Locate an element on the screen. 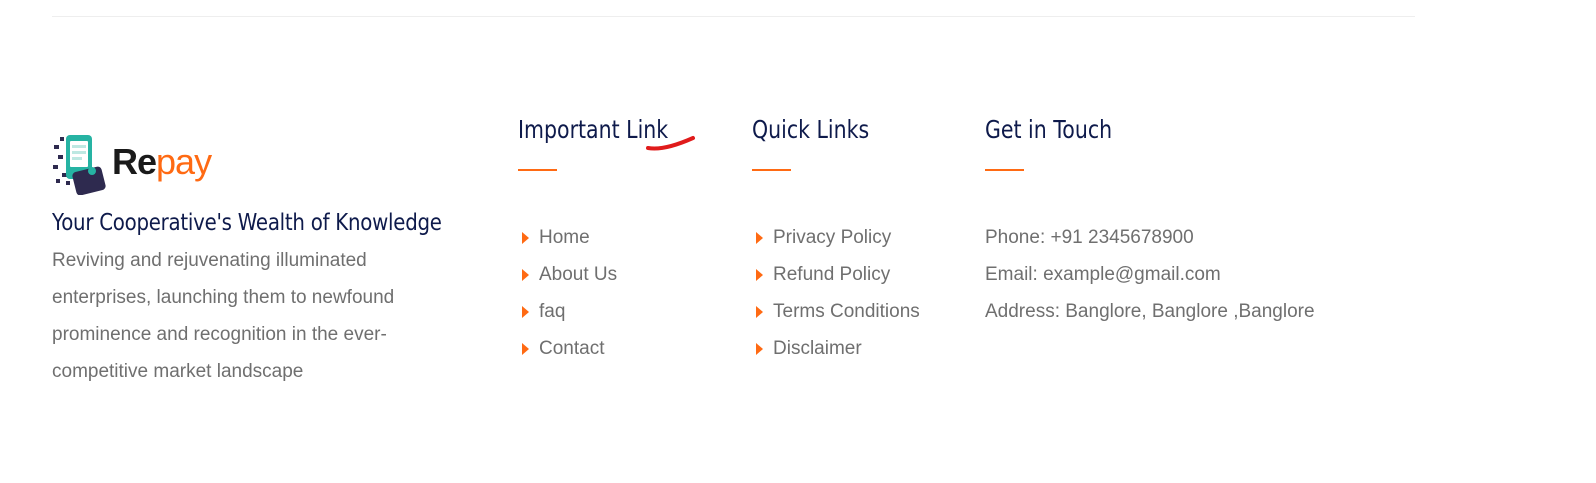  contact-title: Get in Touch is located at coordinates (1049, 129).